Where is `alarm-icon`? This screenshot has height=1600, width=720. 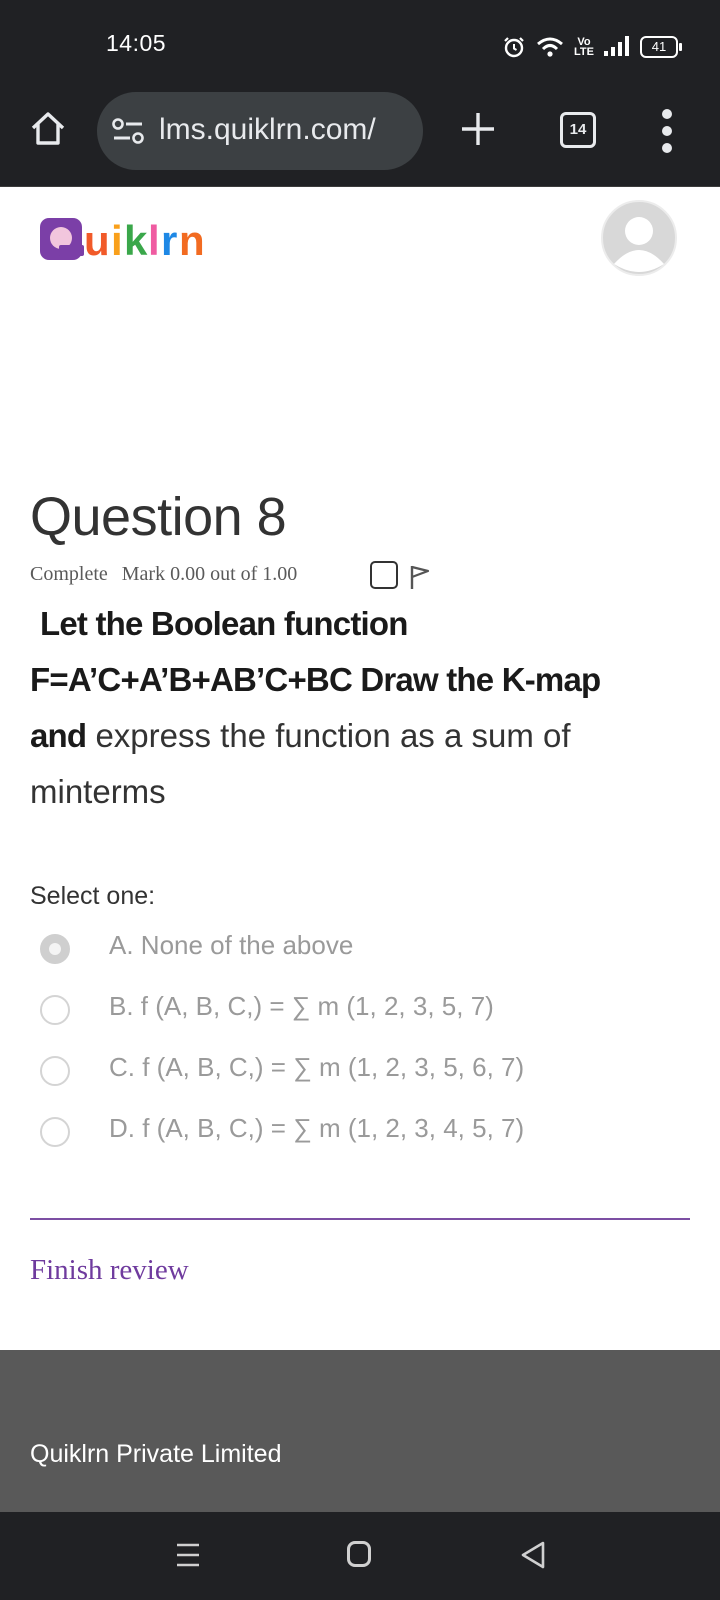
alarm-icon is located at coordinates (514, 47).